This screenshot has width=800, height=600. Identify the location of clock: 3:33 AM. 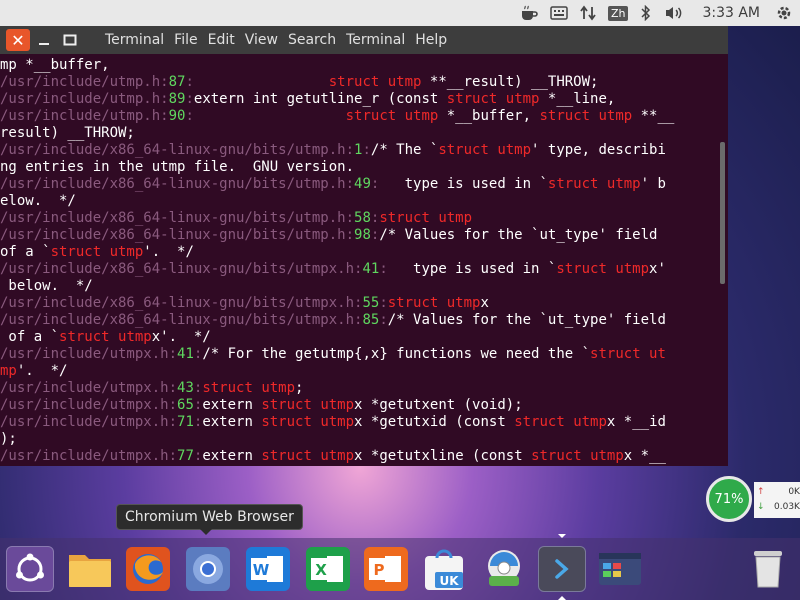
(730, 13).